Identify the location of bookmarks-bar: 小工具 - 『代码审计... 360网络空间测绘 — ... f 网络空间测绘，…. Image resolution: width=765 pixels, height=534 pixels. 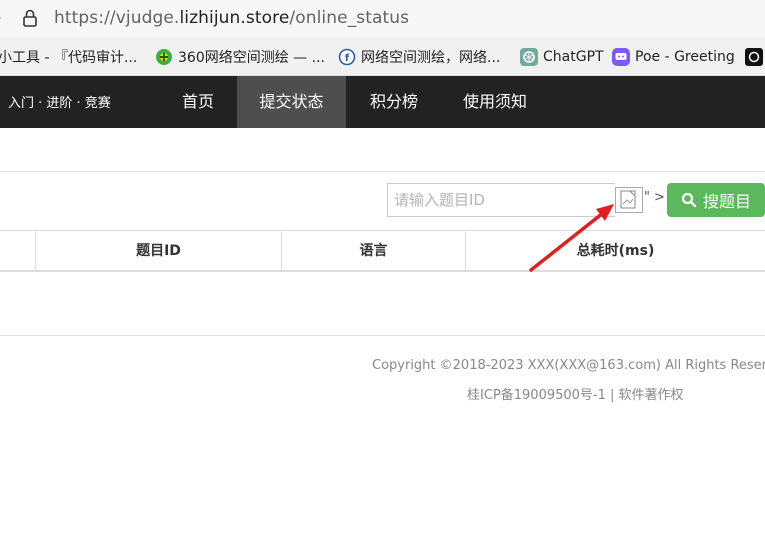
(382, 57).